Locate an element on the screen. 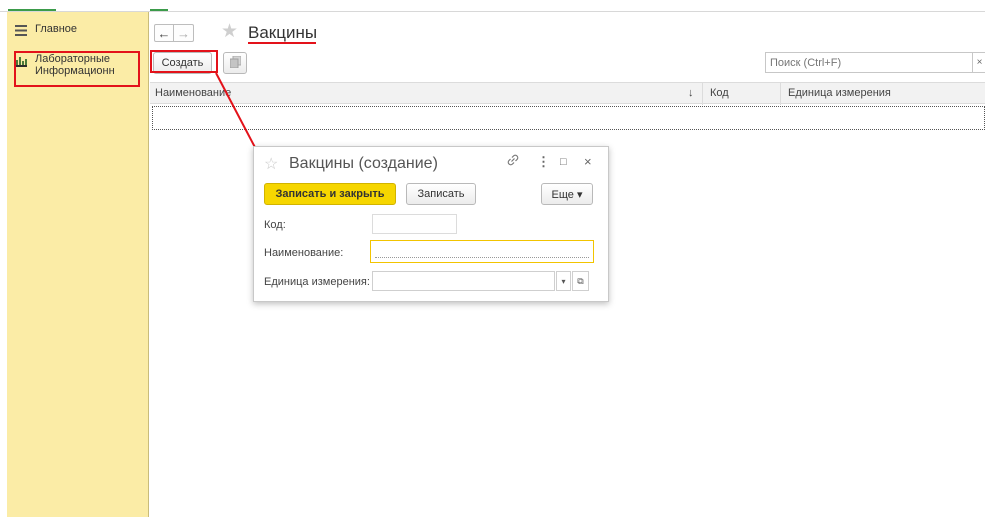 Image resolution: width=985 pixels, height=517 pixels. clear-search-button: × is located at coordinates (979, 62).